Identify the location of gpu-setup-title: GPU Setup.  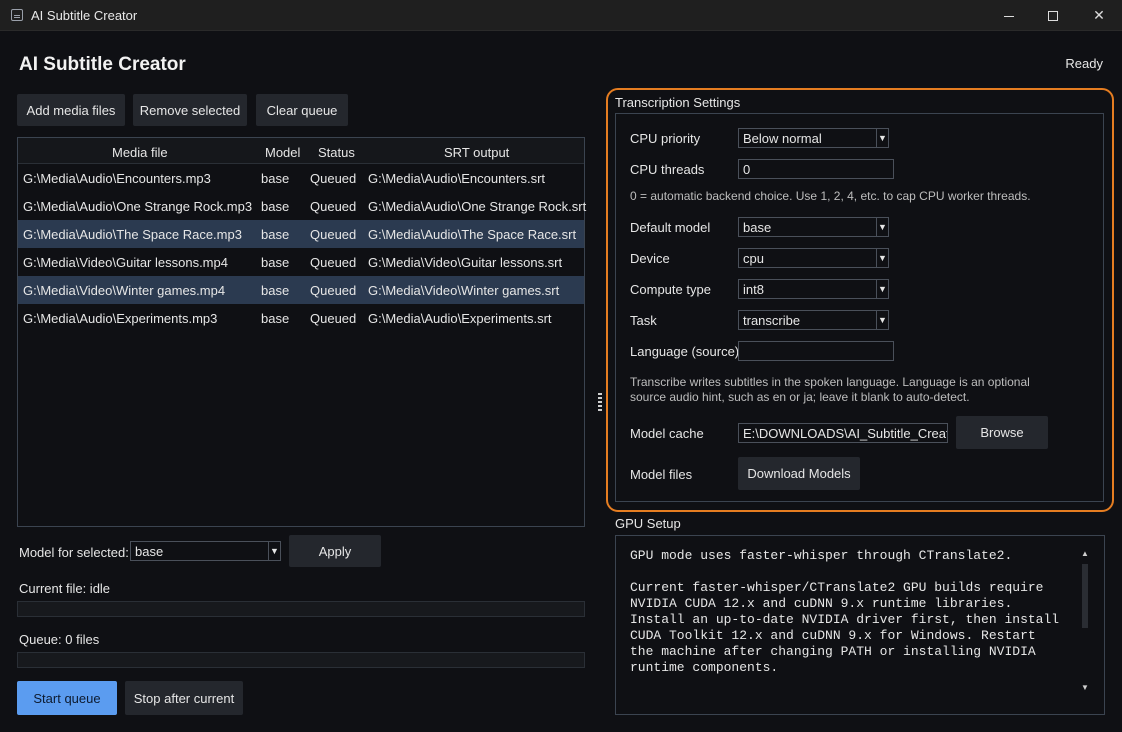
(648, 523).